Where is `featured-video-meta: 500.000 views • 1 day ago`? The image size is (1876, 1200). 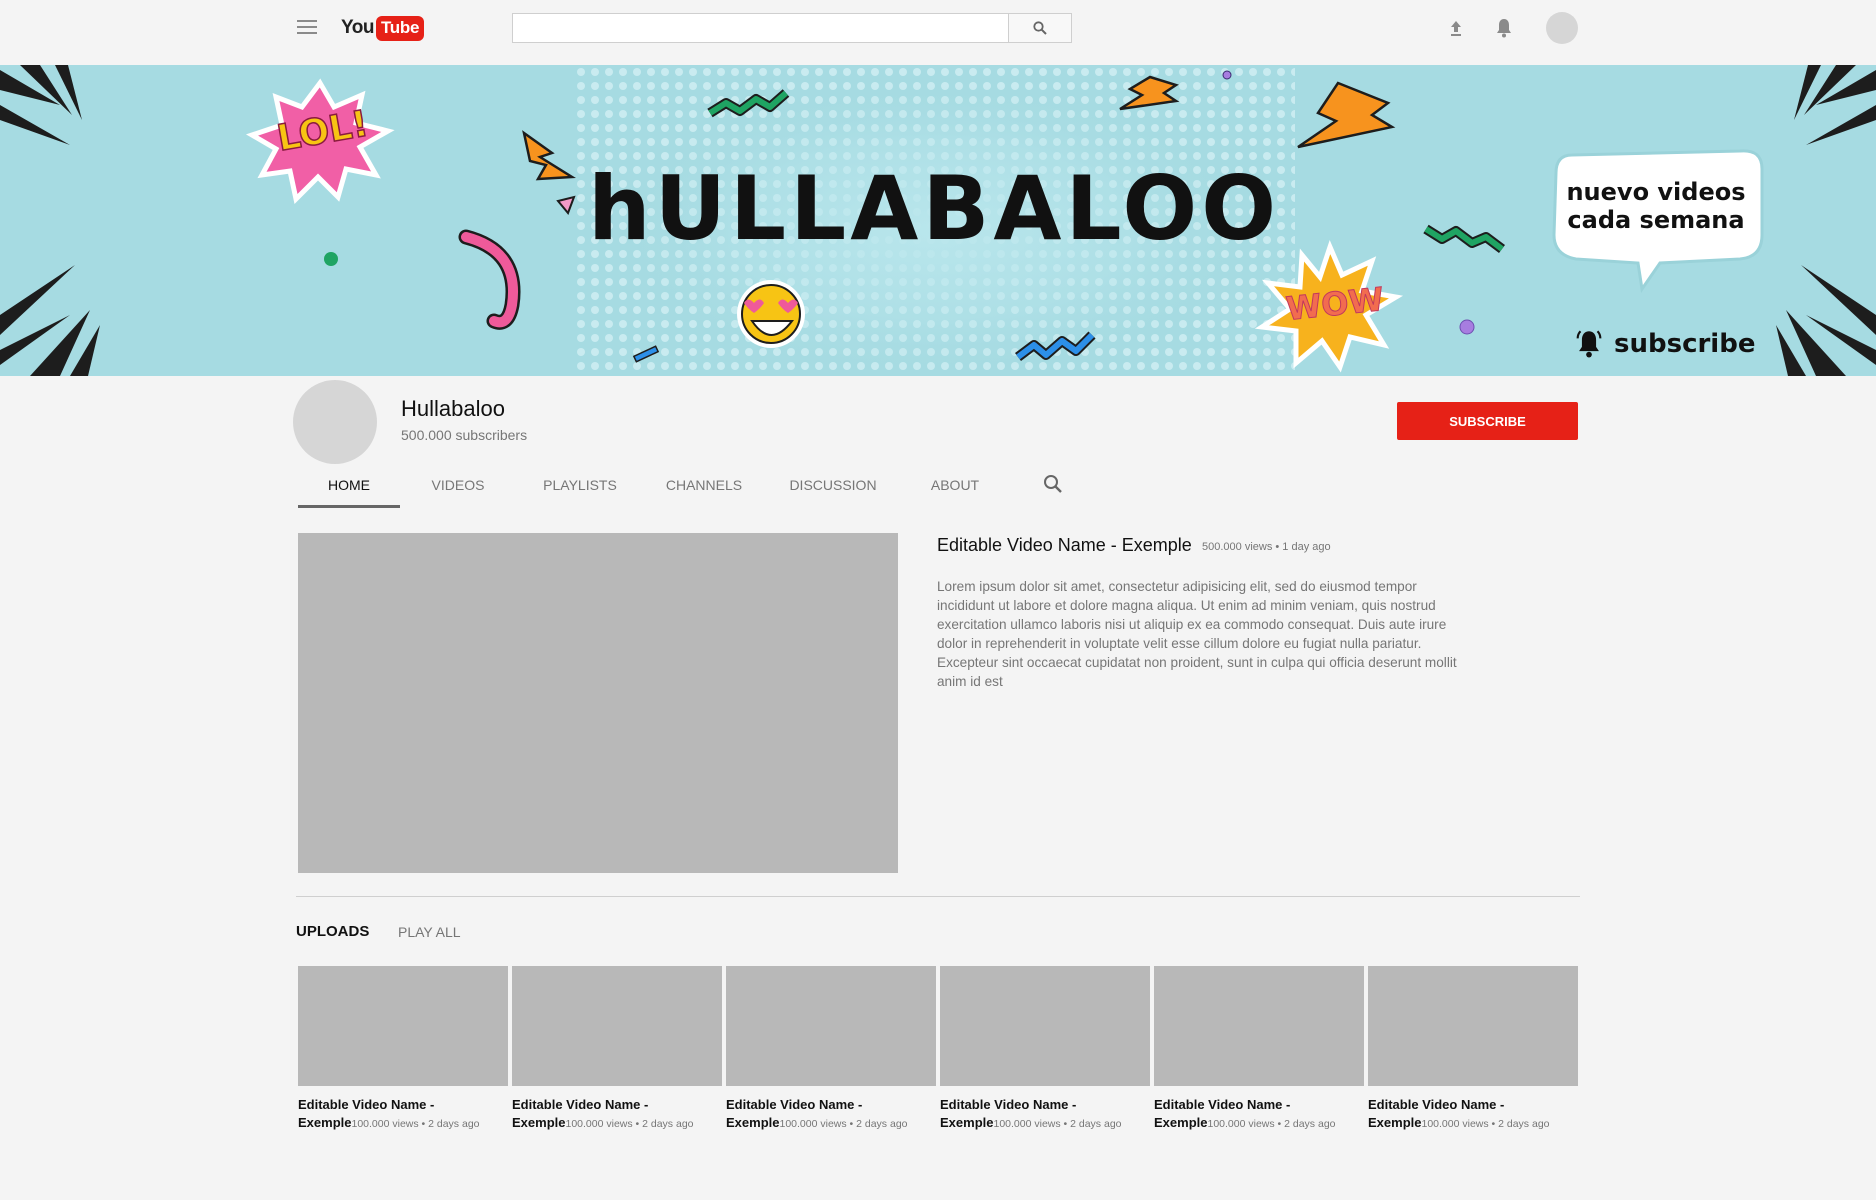 featured-video-meta: 500.000 views • 1 day ago is located at coordinates (1266, 547).